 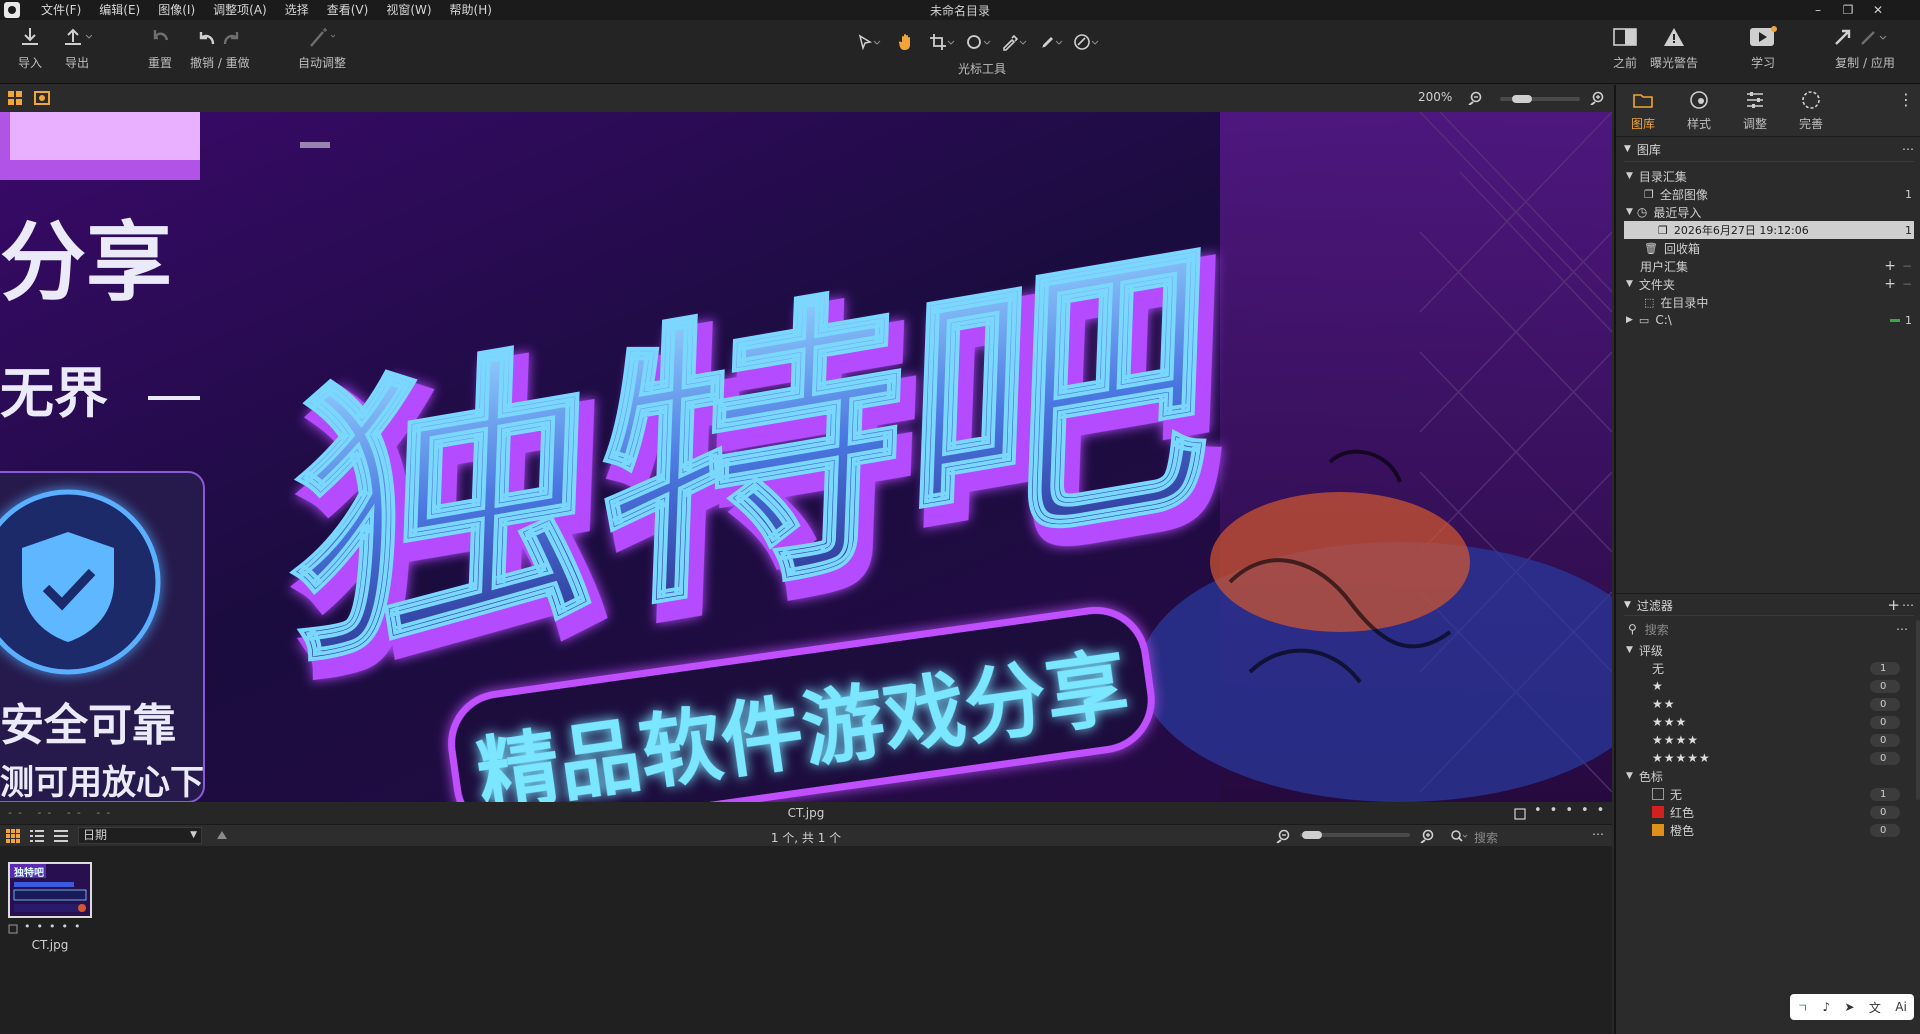 I want to click on viewer-mode-icon, so click(x=42, y=98).